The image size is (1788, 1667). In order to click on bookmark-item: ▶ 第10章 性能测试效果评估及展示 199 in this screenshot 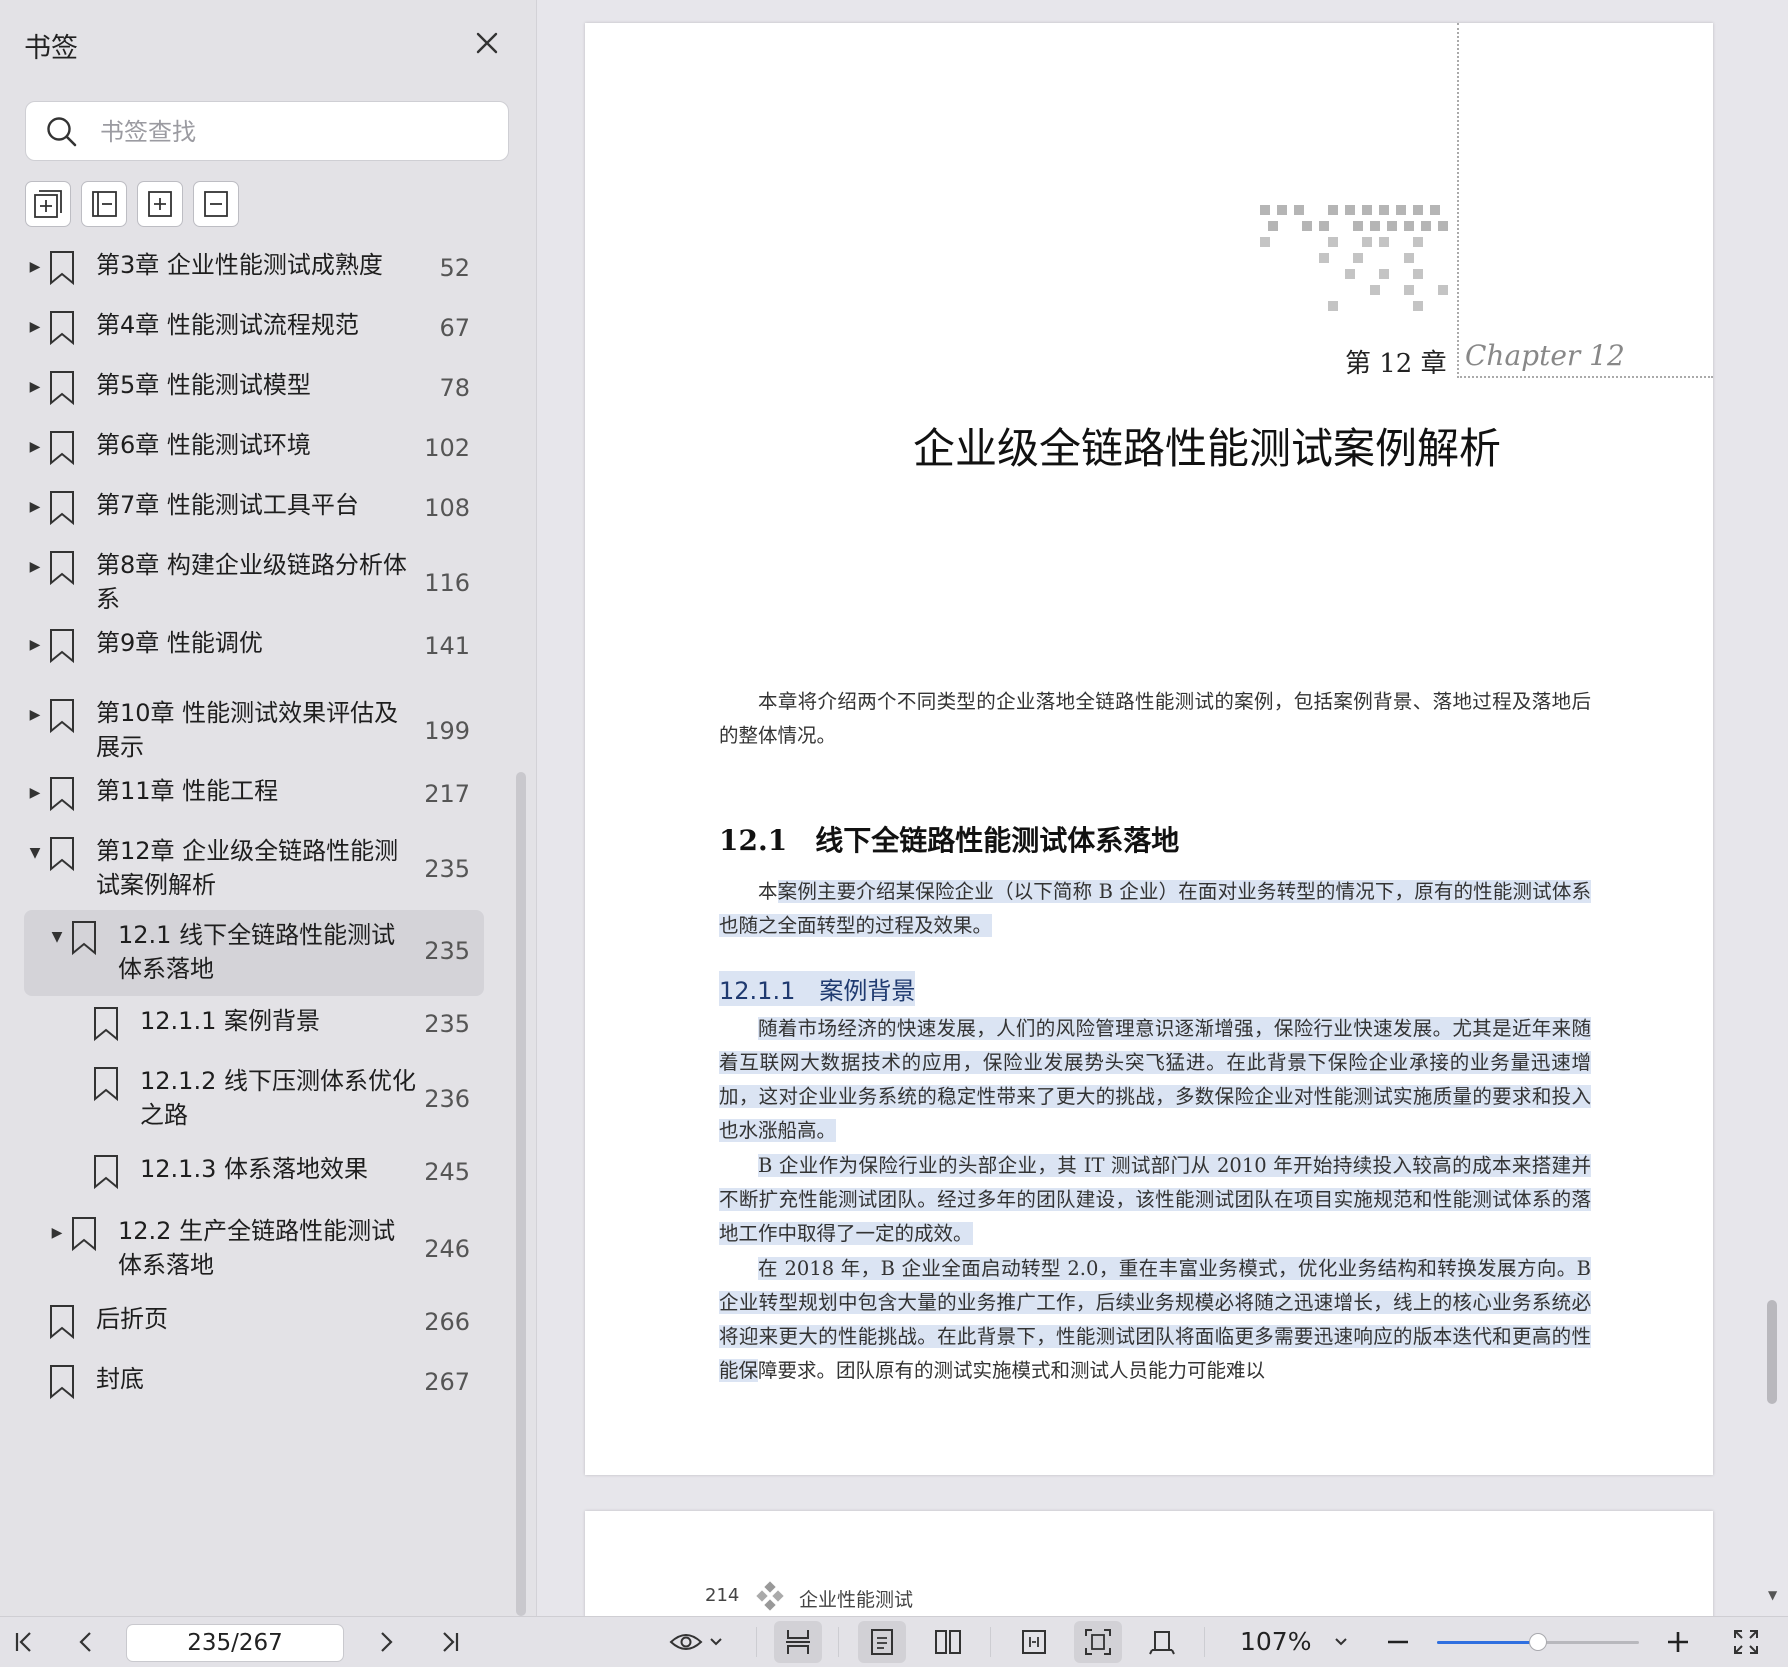, I will do `click(245, 733)`.